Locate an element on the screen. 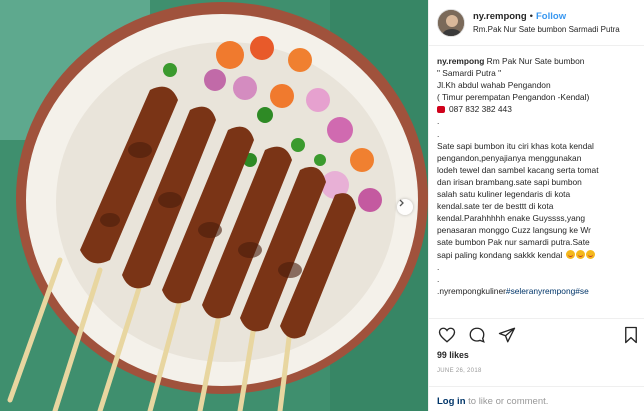  login-link: Log in is located at coordinates (451, 401).